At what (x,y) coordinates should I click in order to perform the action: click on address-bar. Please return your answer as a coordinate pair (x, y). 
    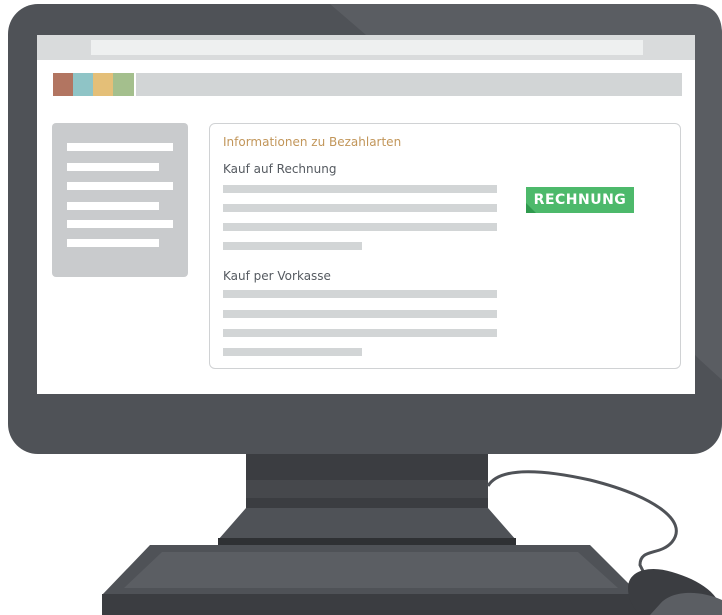
    Looking at the image, I should click on (367, 47).